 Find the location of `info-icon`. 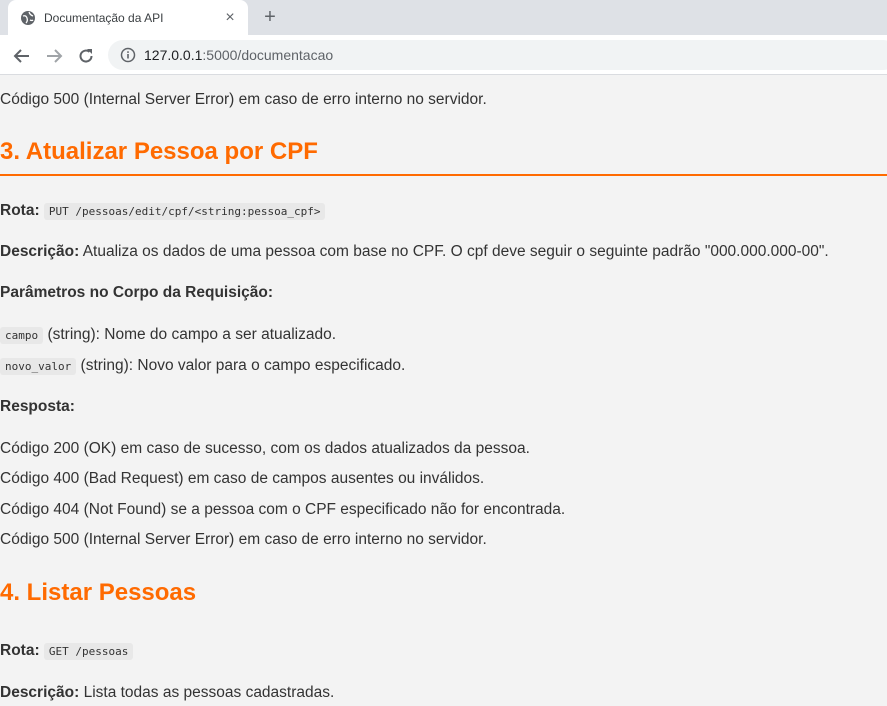

info-icon is located at coordinates (128, 55).